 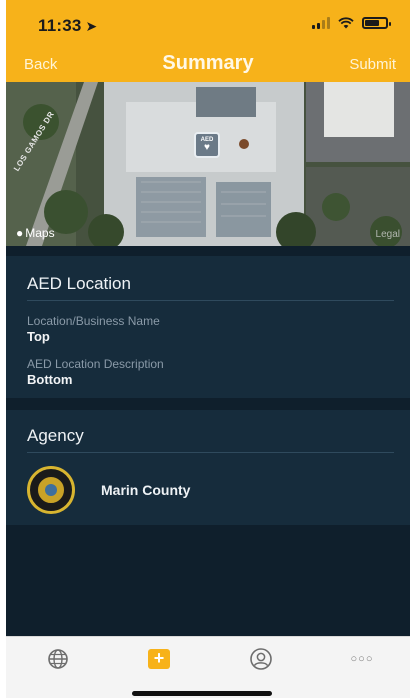 What do you see at coordinates (60, 25) in the screenshot?
I see `status-time-text: 11:33` at bounding box center [60, 25].